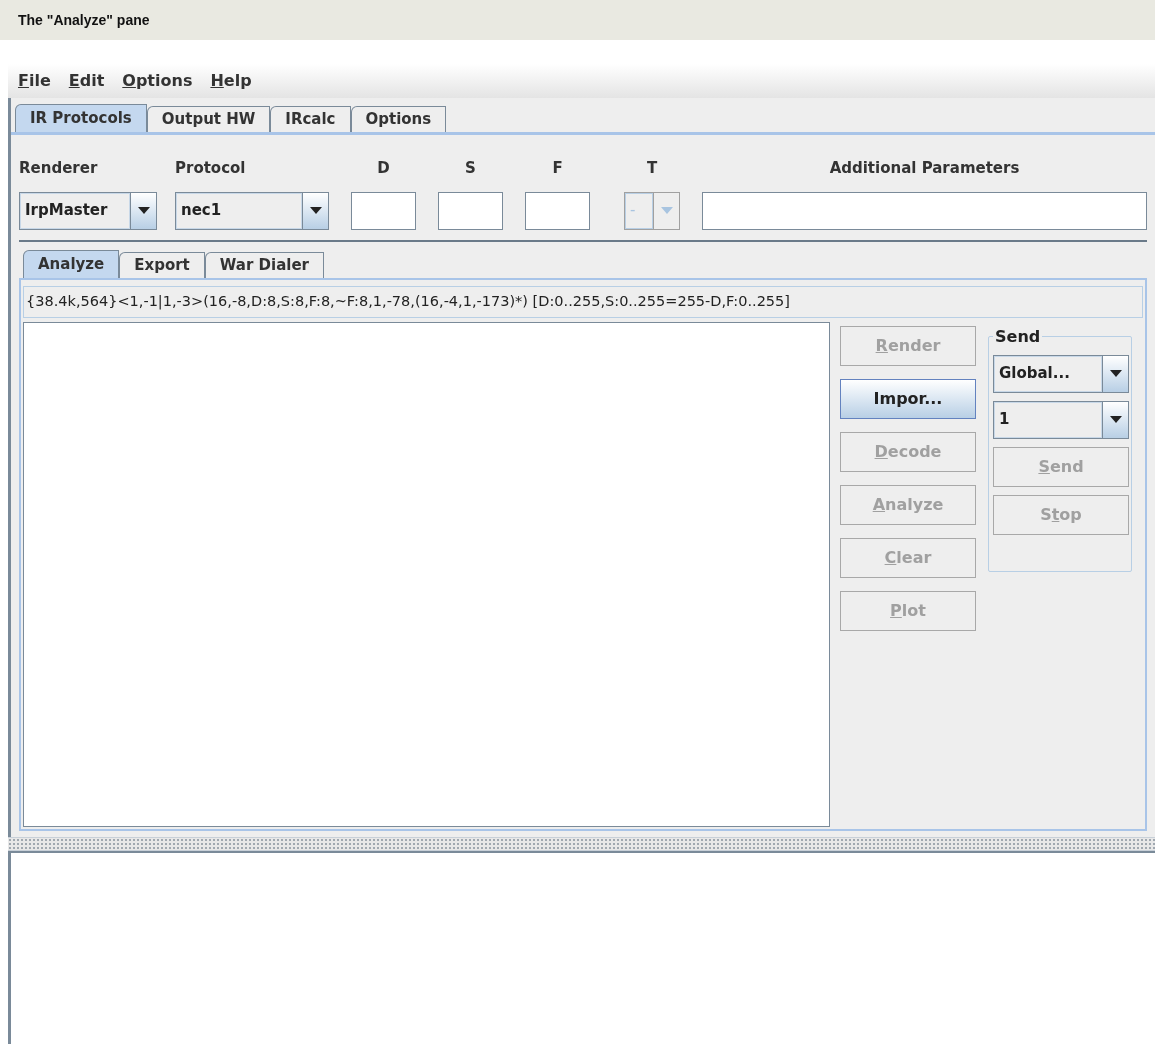  What do you see at coordinates (211, 168) in the screenshot?
I see `protocol-label: Protocol` at bounding box center [211, 168].